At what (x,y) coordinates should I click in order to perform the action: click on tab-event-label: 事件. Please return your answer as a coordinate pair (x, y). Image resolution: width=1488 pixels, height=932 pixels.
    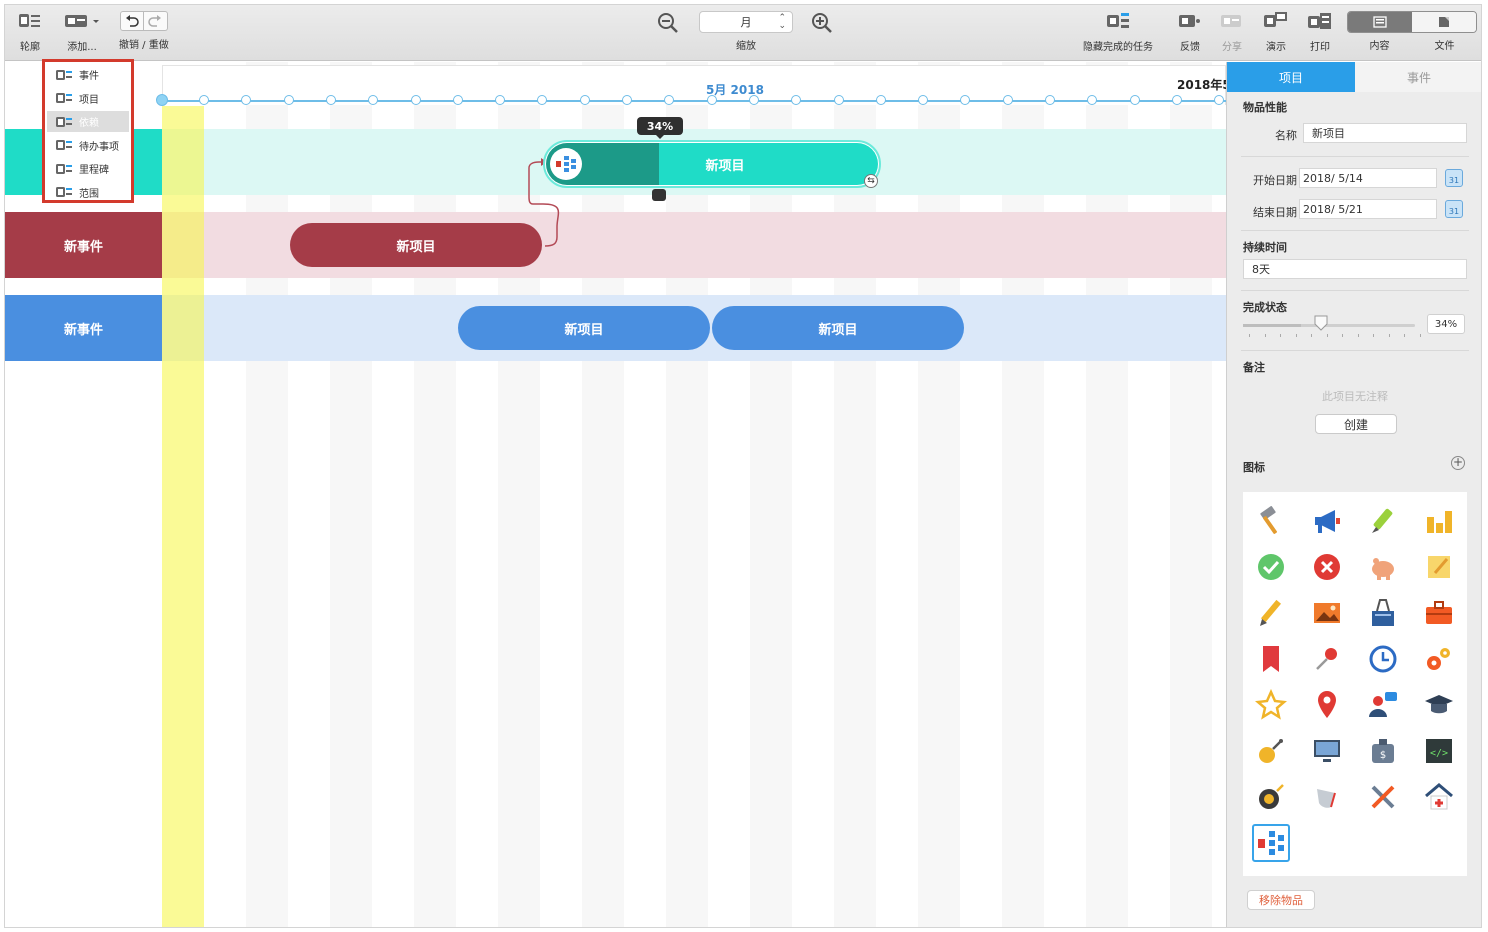
    Looking at the image, I should click on (1418, 77).